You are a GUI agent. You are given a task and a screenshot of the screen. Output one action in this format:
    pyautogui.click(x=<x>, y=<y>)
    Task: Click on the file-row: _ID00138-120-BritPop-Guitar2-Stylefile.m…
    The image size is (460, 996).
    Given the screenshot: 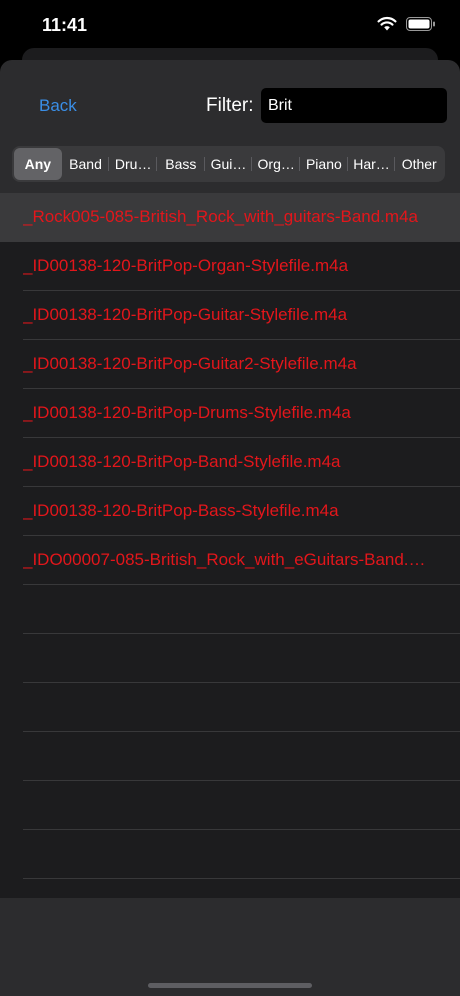 What is the action you would take?
    pyautogui.click(x=230, y=364)
    